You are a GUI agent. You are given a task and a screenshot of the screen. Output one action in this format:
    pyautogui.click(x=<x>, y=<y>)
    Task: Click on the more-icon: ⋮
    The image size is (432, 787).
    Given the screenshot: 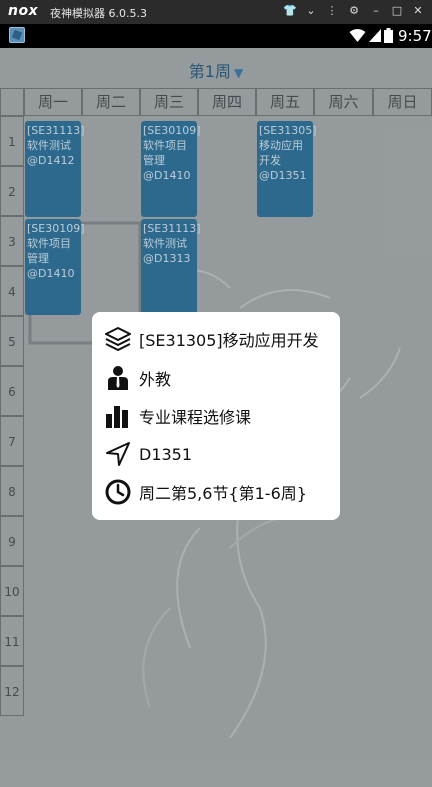 What is the action you would take?
    pyautogui.click(x=332, y=10)
    